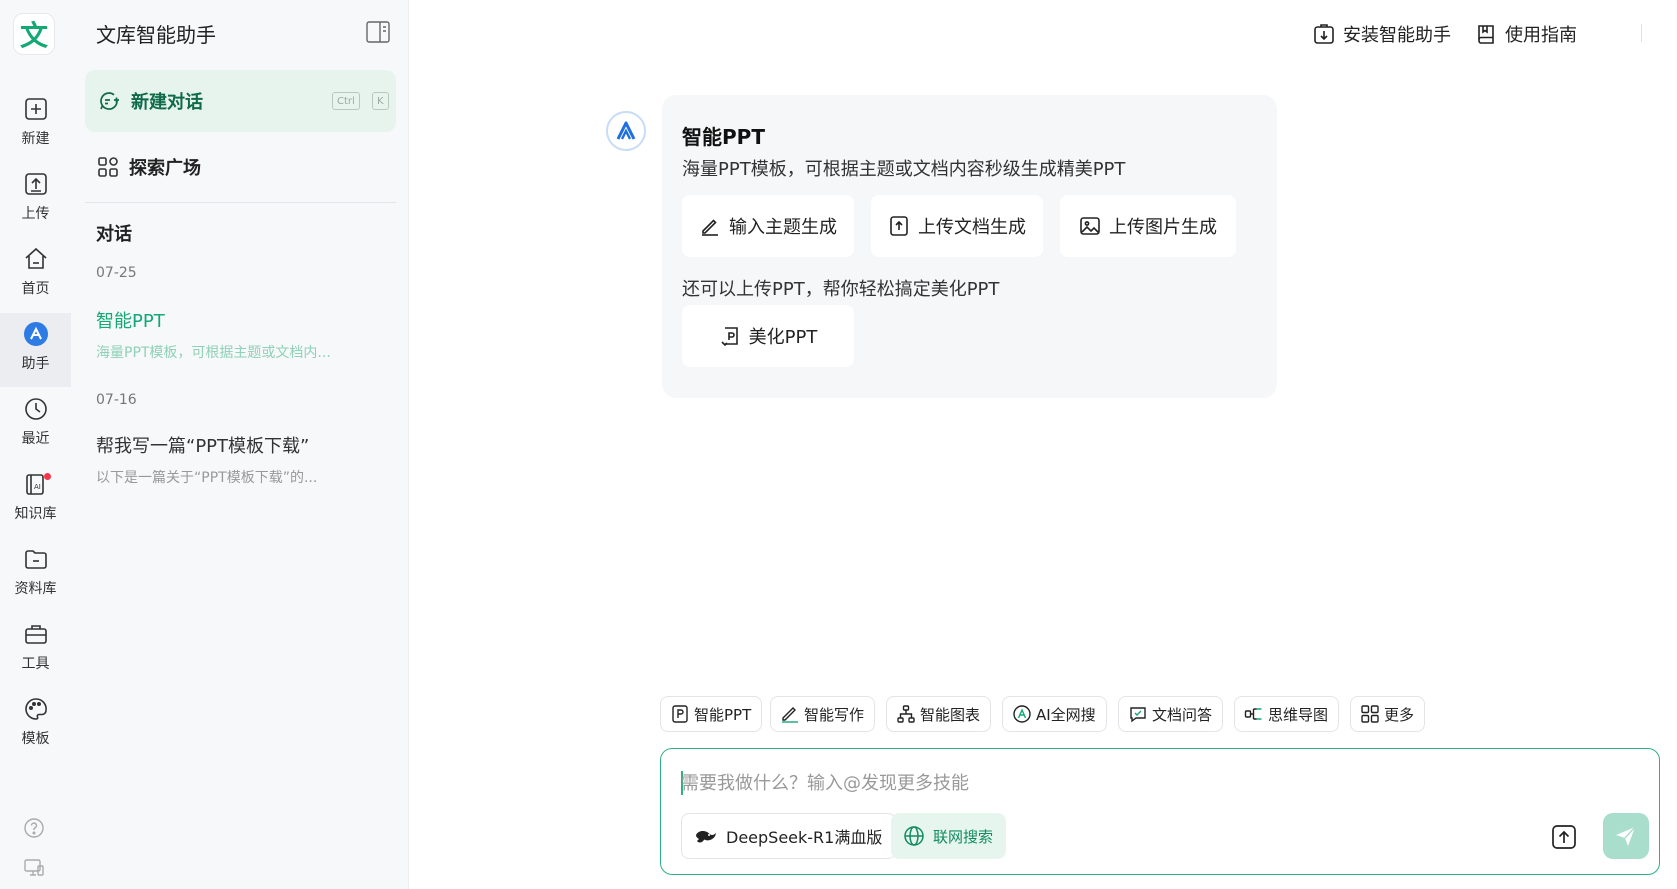  Describe the element at coordinates (35, 575) in the screenshot. I see `rail-item-library: 资料库` at that location.